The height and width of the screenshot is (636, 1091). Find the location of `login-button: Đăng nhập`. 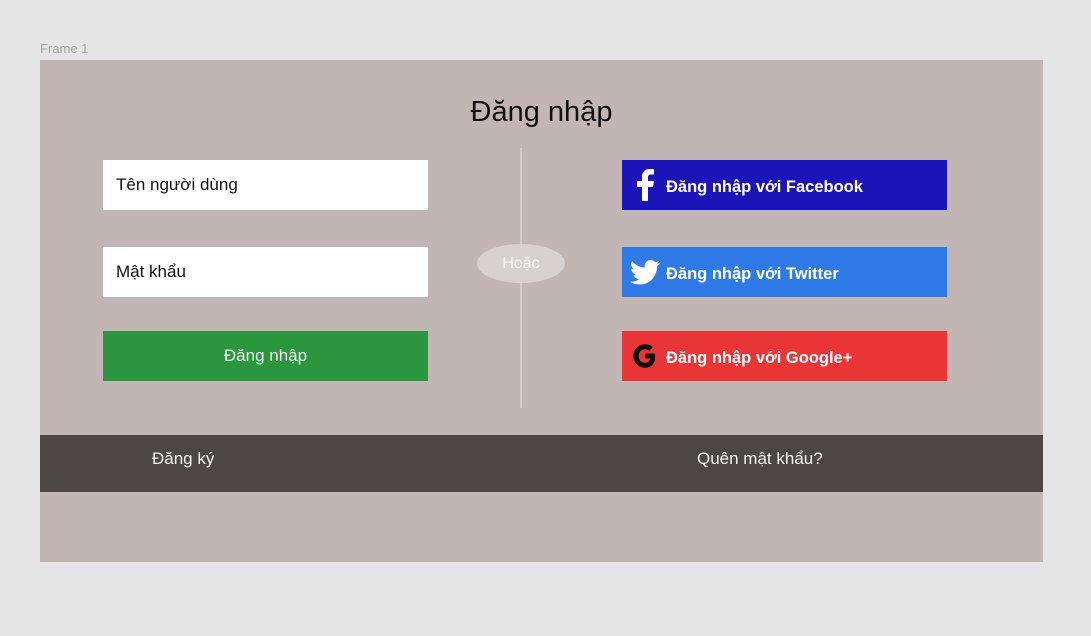

login-button: Đăng nhập is located at coordinates (265, 356).